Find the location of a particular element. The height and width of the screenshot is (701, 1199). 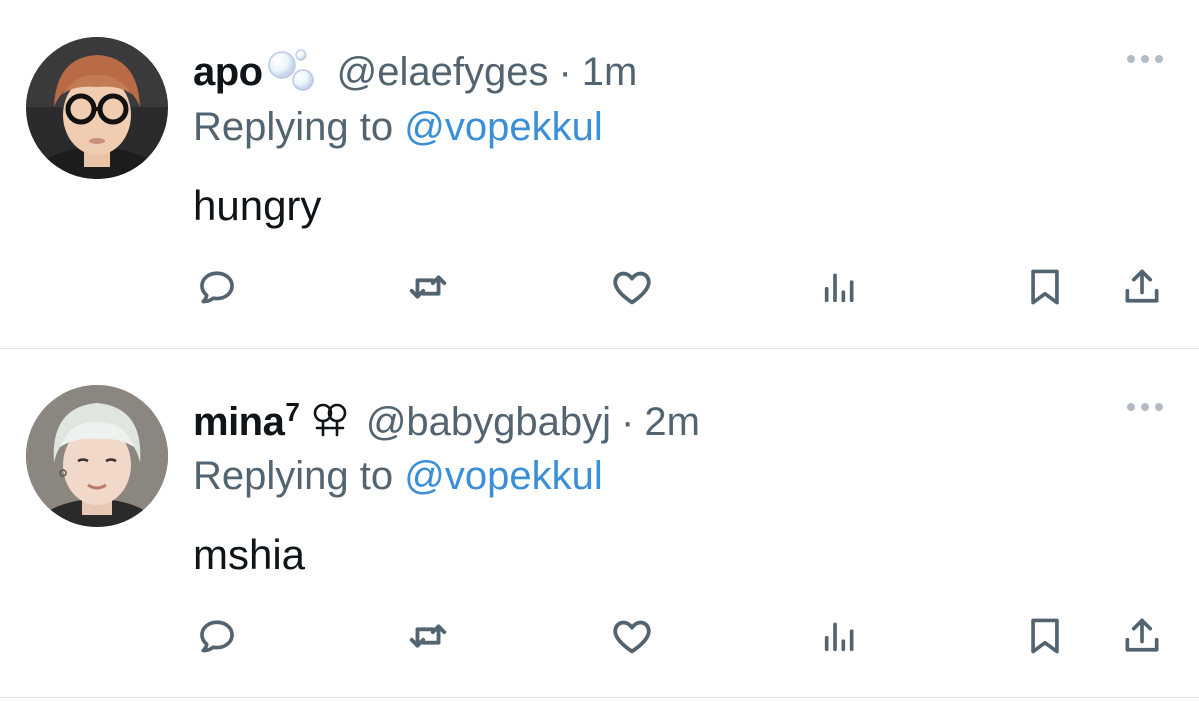

tweet-text: hungry is located at coordinates (257, 205).